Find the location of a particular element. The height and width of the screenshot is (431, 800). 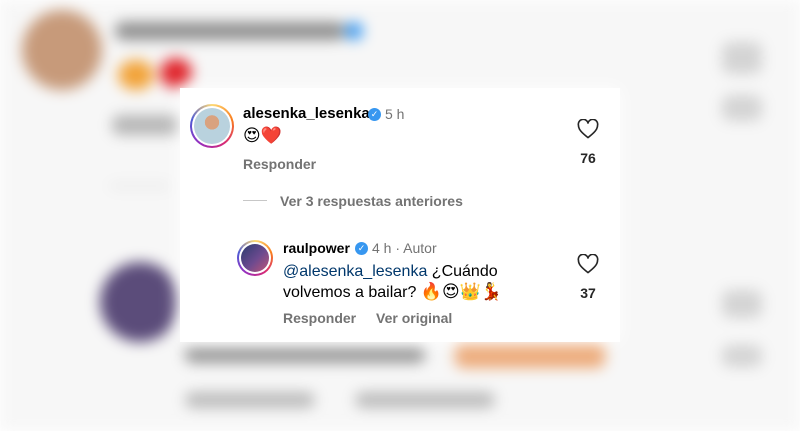

comment-username: alesenka_lesenka is located at coordinates (306, 113).